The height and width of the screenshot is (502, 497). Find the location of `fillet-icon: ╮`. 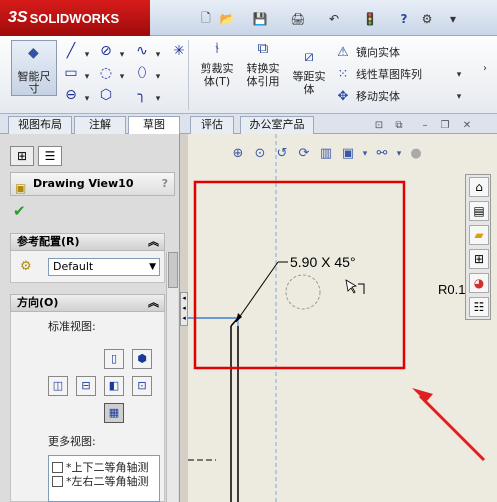

fillet-icon: ╮ is located at coordinates (142, 95).